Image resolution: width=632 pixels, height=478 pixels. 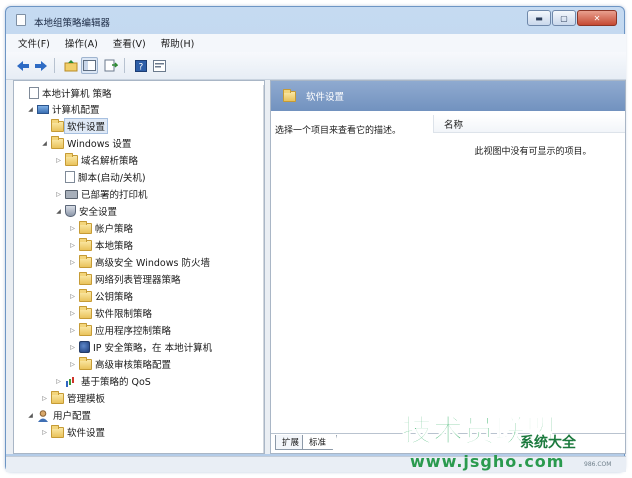 What do you see at coordinates (58, 415) in the screenshot?
I see `tree-item-user-config: ◢ 用户配置` at bounding box center [58, 415].